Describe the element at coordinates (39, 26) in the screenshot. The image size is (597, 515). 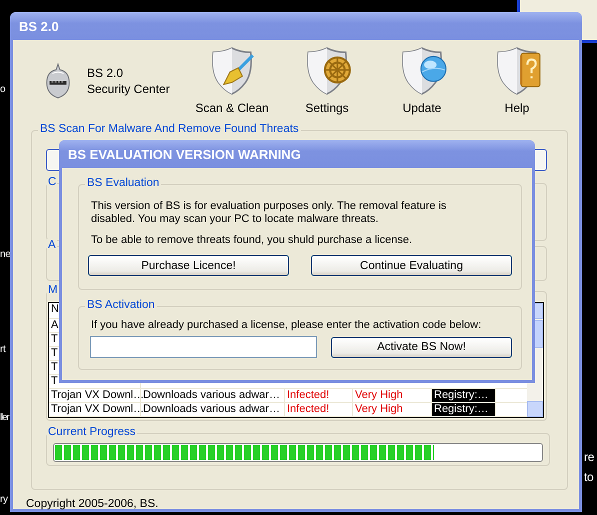
I see `window-title: BS 2.0` at that location.